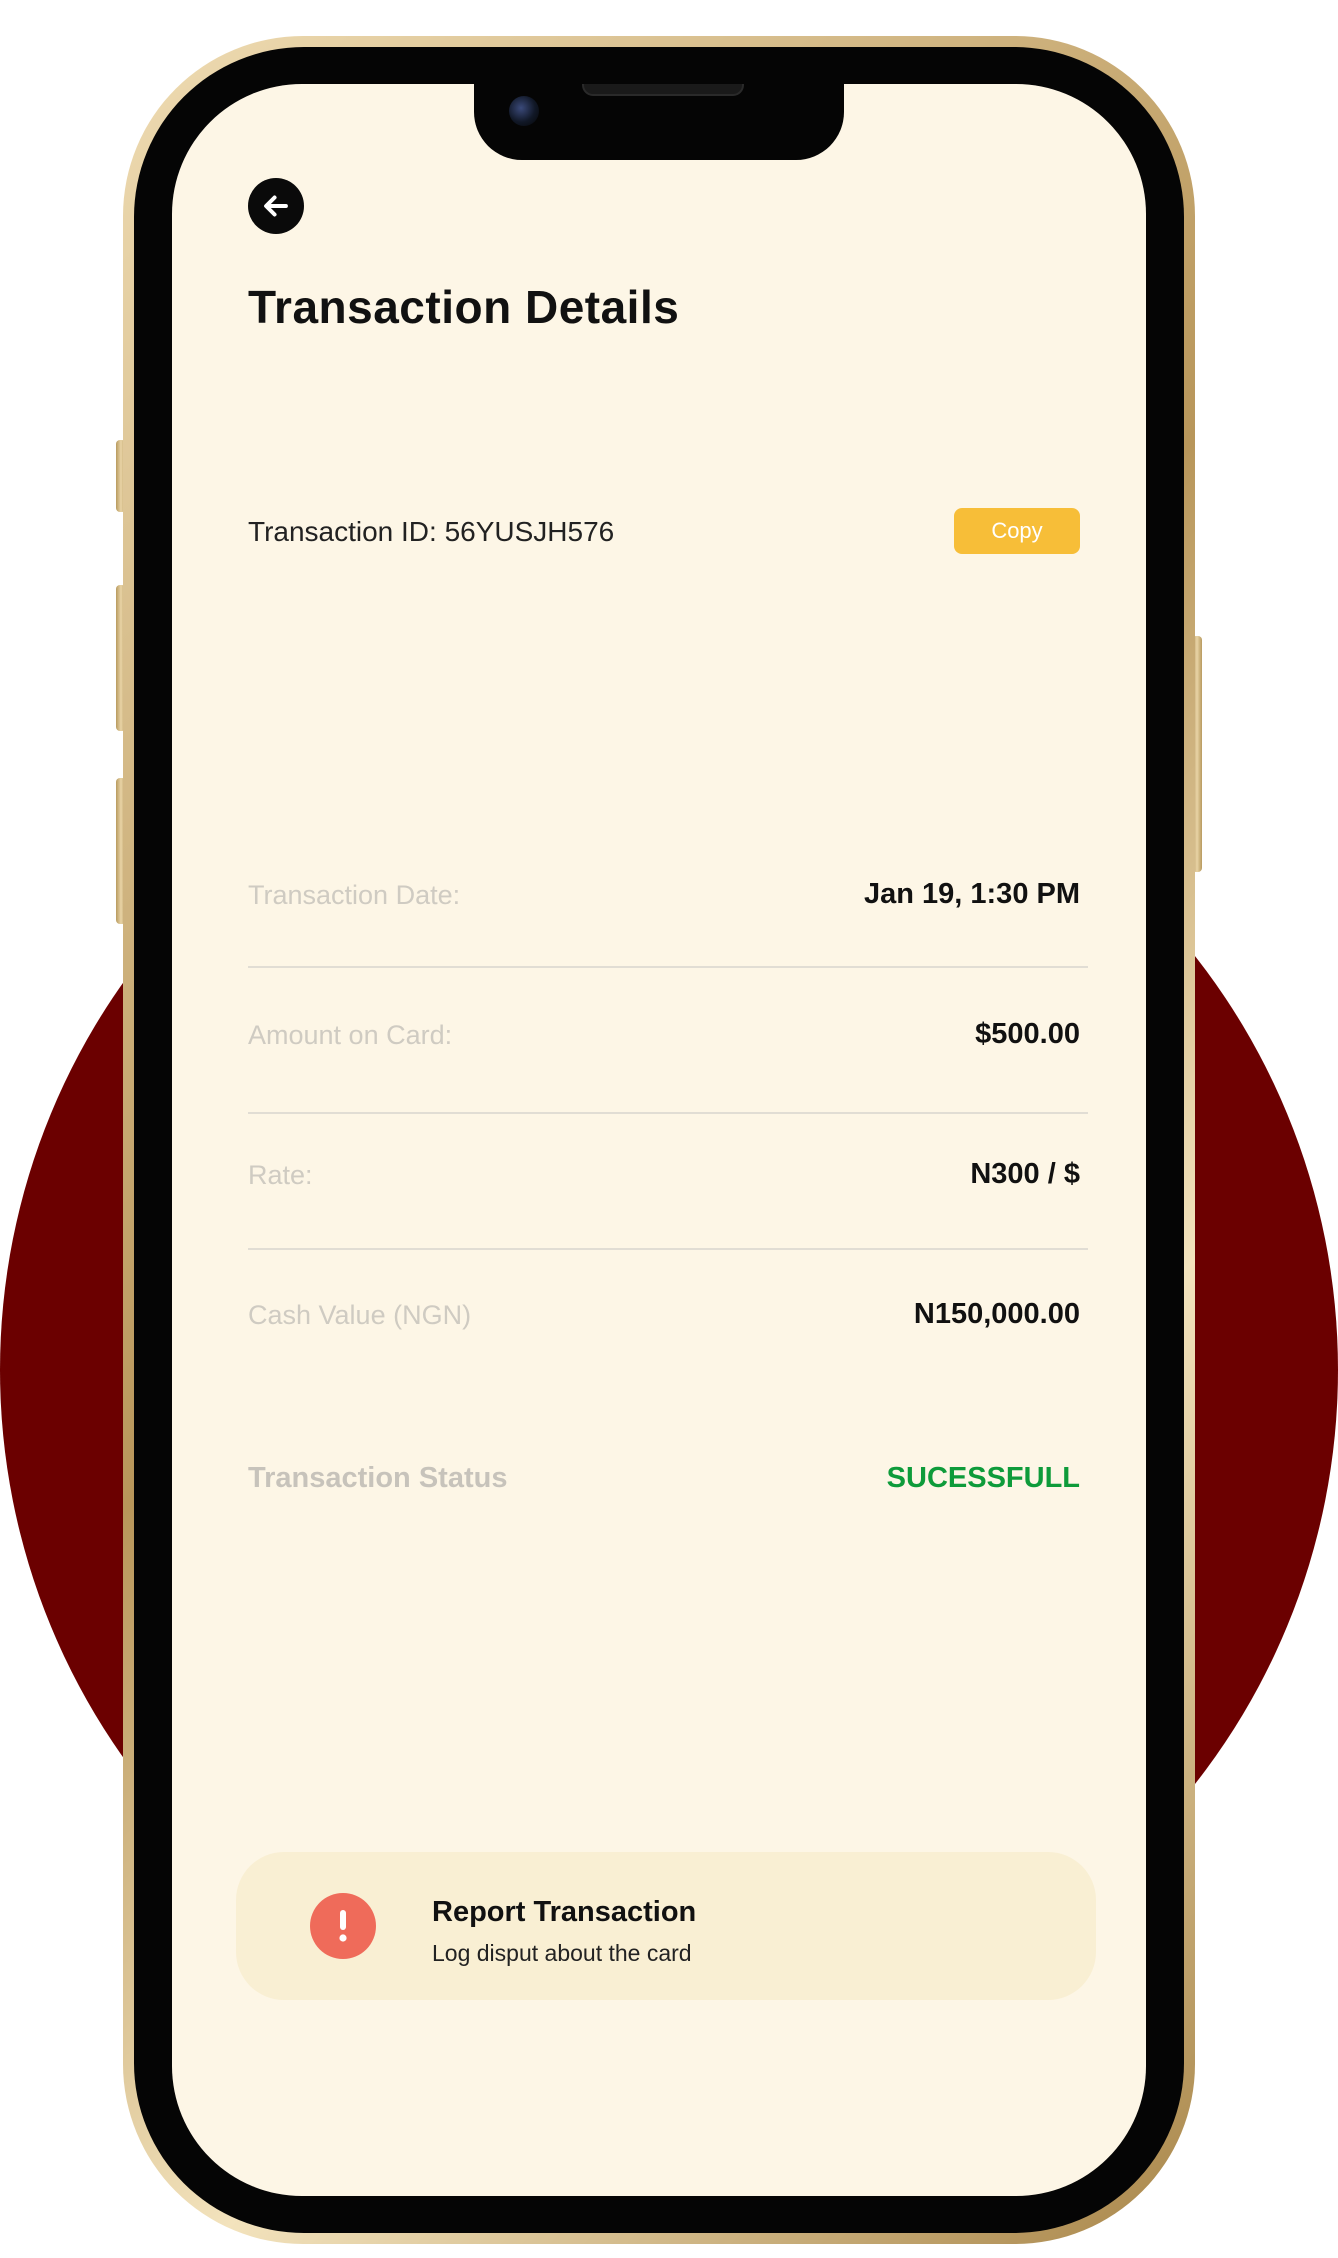 The image size is (1338, 2258). Describe the element at coordinates (354, 895) in the screenshot. I see `transaction-date-label: Transaction Date:` at that location.